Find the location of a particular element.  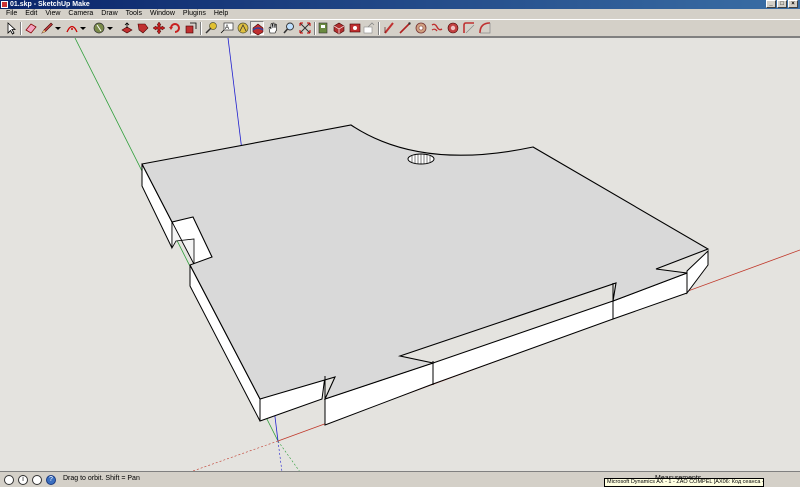

orbit-icon is located at coordinates (258, 29).